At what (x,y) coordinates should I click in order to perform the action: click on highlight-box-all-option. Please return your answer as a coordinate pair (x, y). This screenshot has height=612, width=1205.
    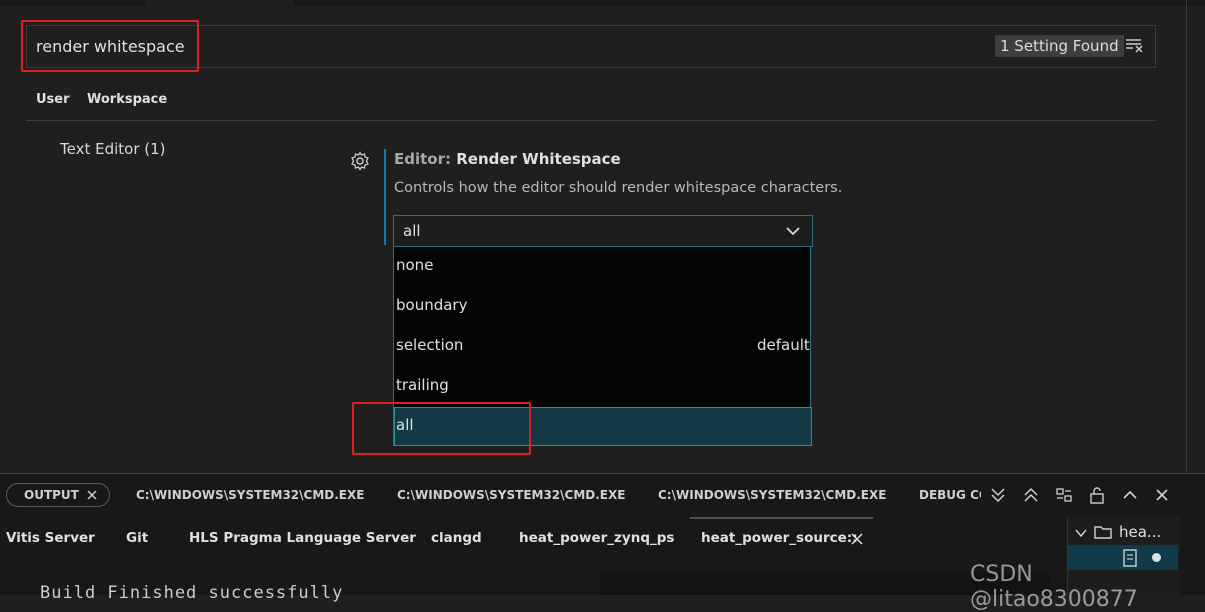
    Looking at the image, I should click on (441, 428).